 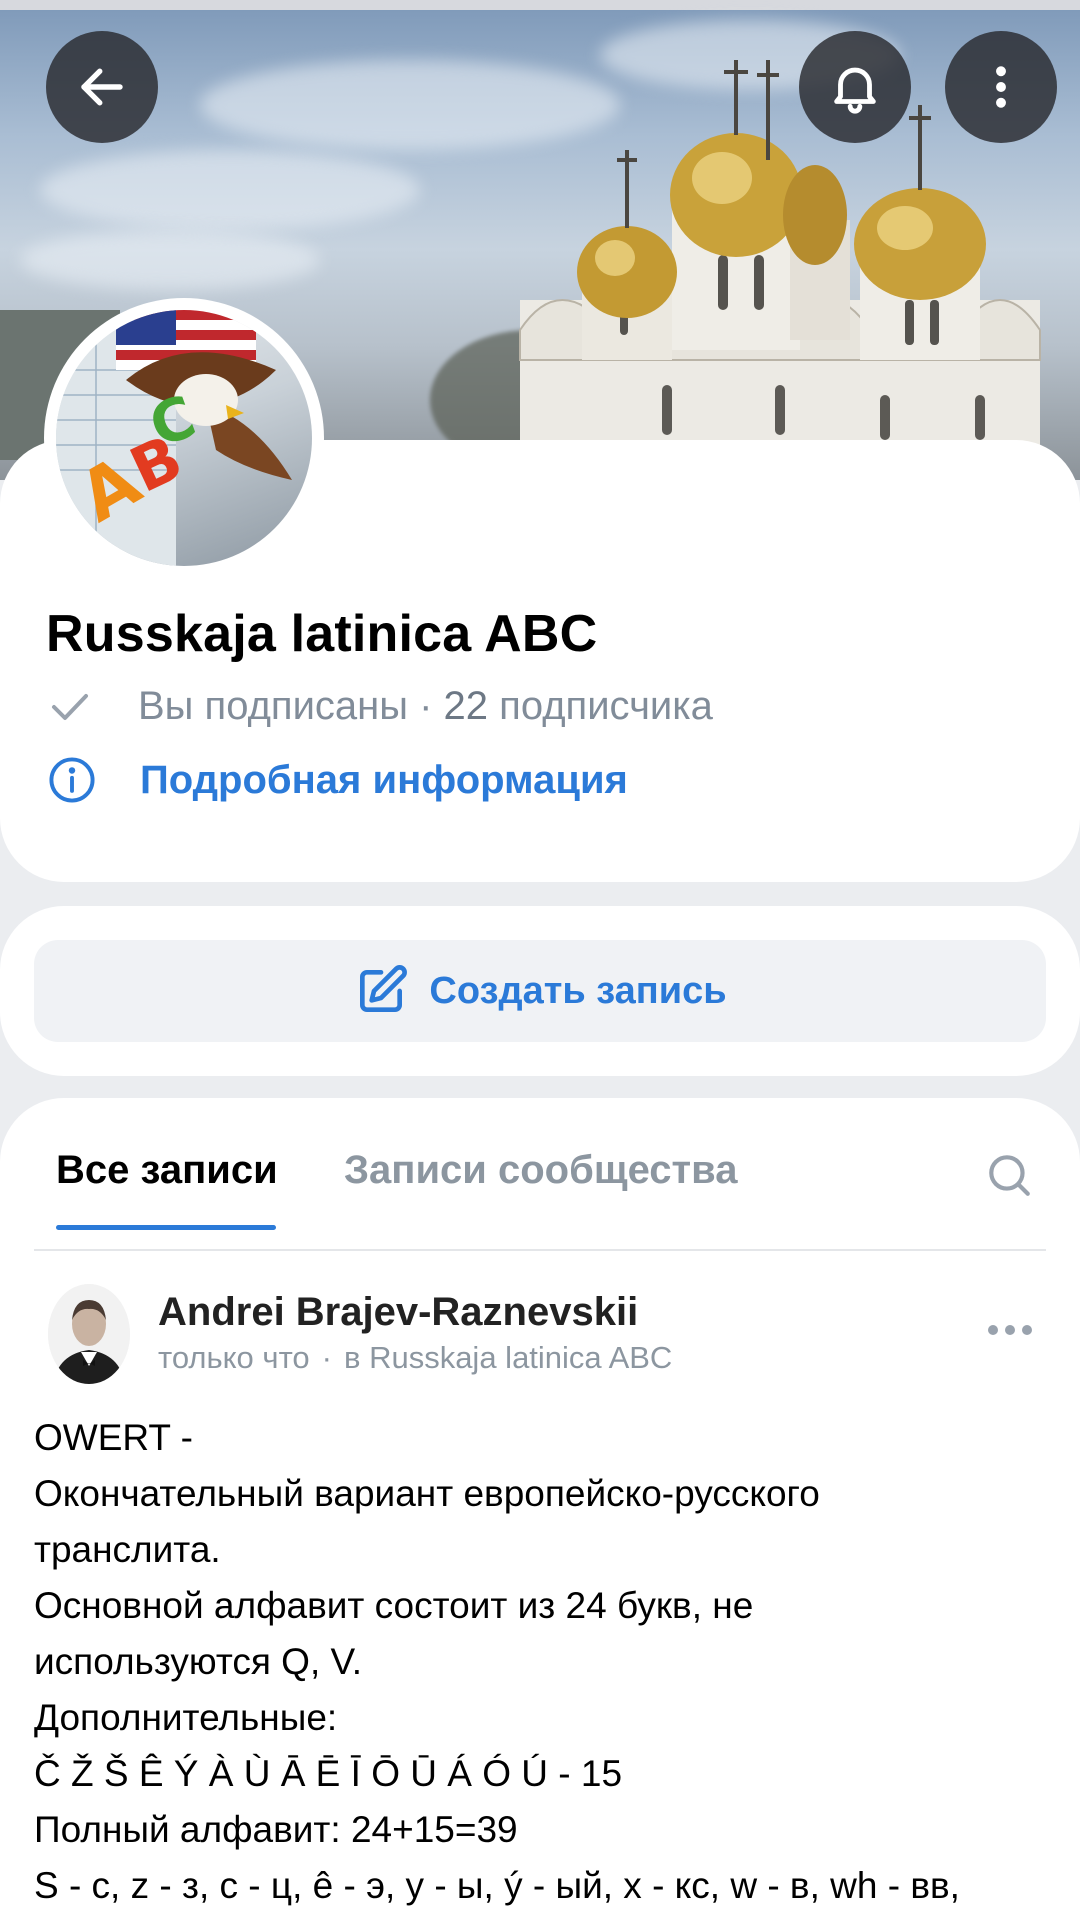 What do you see at coordinates (508, 1357) in the screenshot?
I see `post-group-link: в Russkaja latinica ABC` at bounding box center [508, 1357].